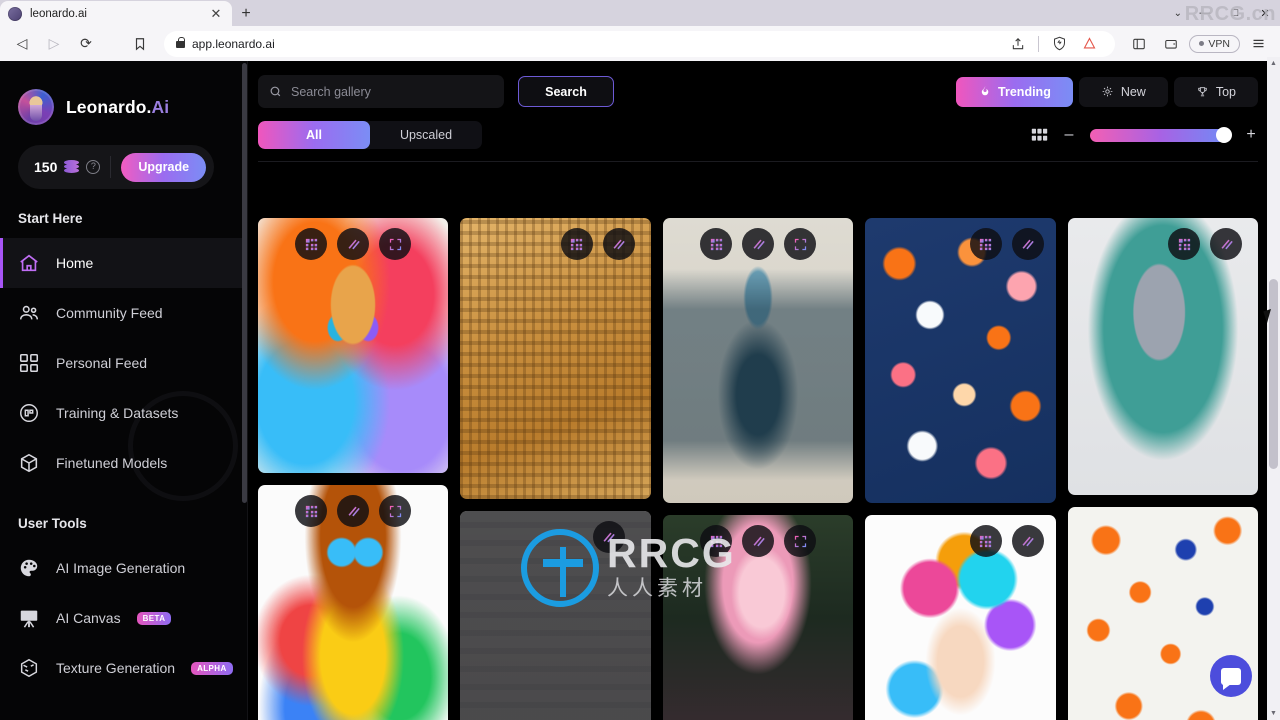 The image size is (1280, 720). Describe the element at coordinates (758, 617) in the screenshot. I see `gallery-card-pink-hair-fairy-artwork` at that location.